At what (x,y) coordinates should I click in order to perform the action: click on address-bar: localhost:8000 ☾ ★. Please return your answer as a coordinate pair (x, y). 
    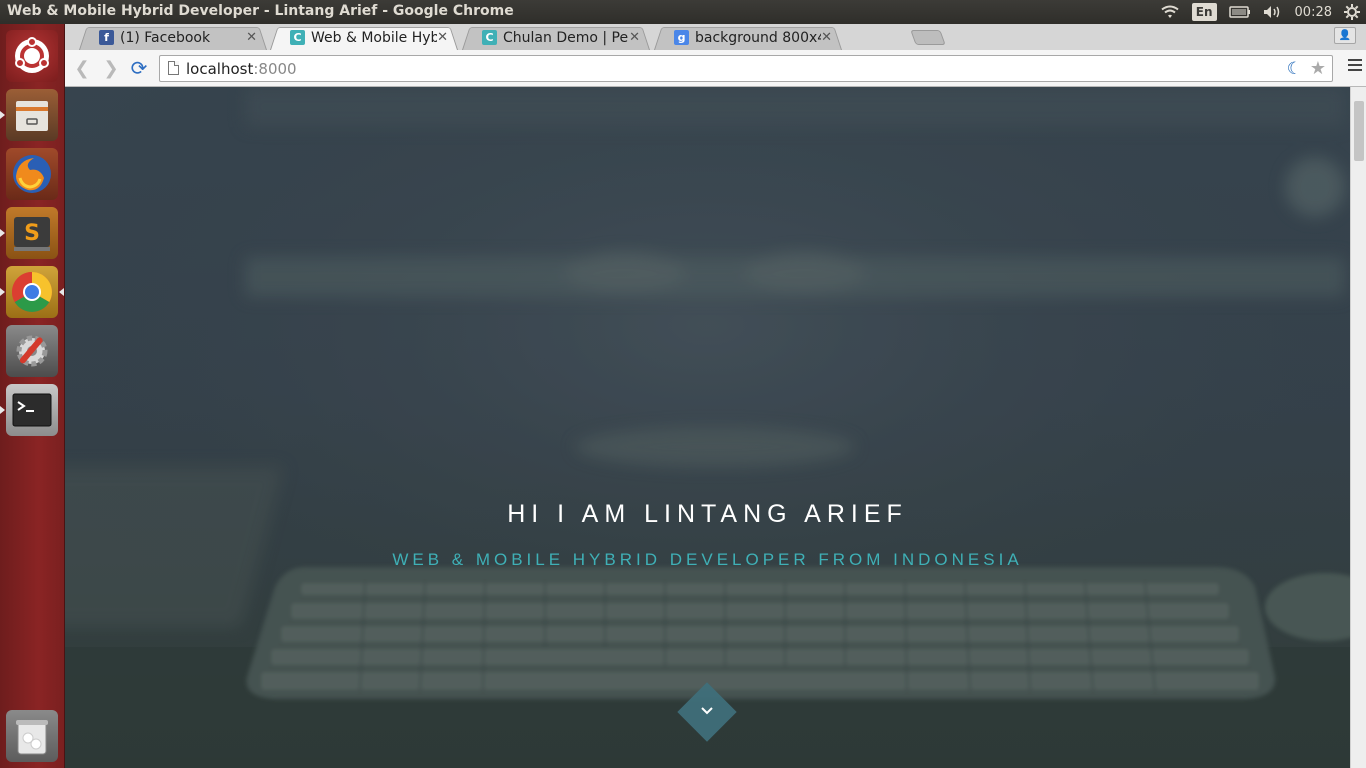
    Looking at the image, I should click on (746, 68).